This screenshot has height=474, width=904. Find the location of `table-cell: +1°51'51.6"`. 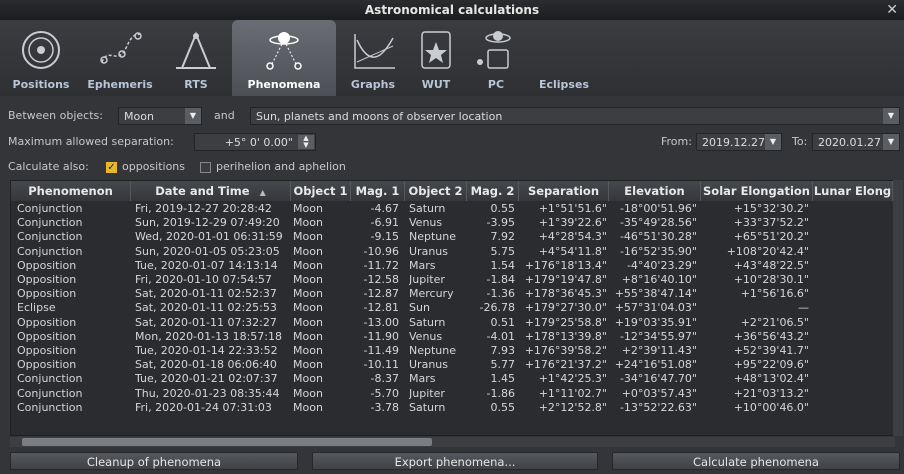

table-cell: +1°51'51.6" is located at coordinates (572, 208).